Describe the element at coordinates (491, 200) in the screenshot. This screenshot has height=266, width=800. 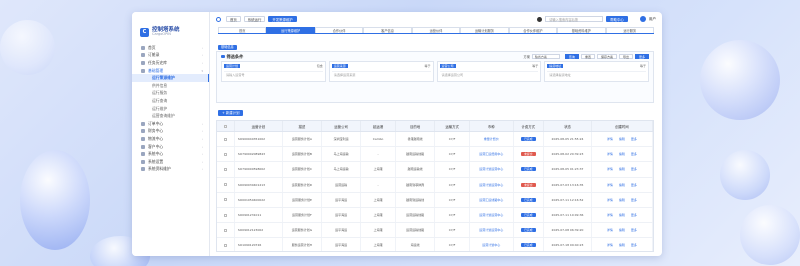
I see `plan-fee-link: 运营汇运线路中心` at that location.